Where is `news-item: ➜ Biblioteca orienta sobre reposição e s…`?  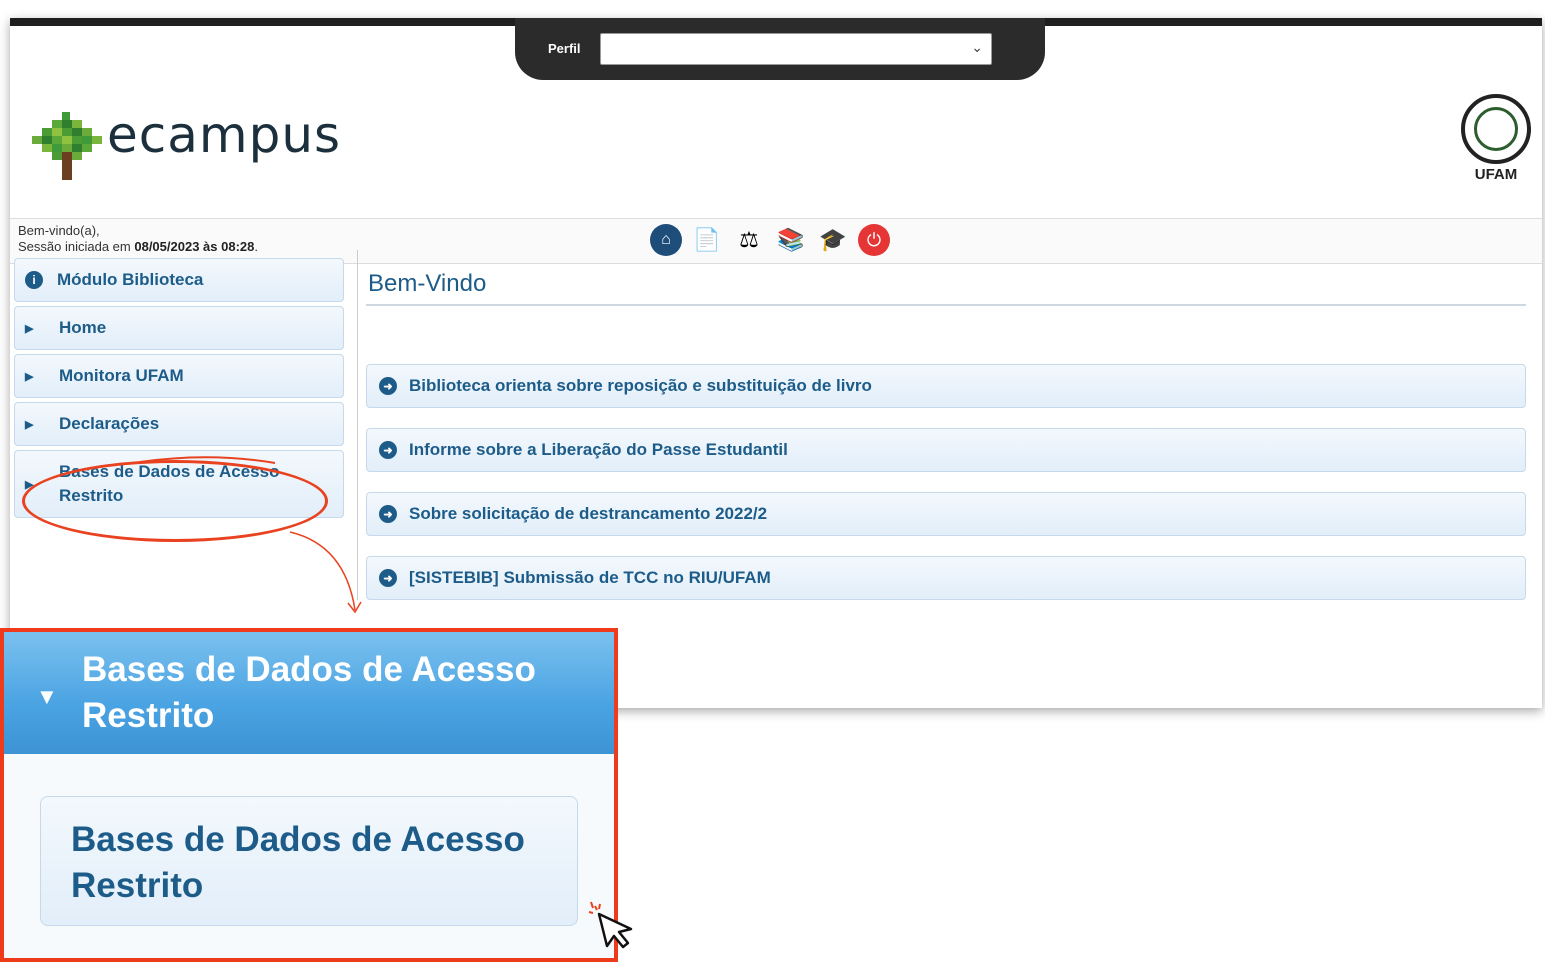 news-item: ➜ Biblioteca orienta sobre reposição e s… is located at coordinates (946, 386).